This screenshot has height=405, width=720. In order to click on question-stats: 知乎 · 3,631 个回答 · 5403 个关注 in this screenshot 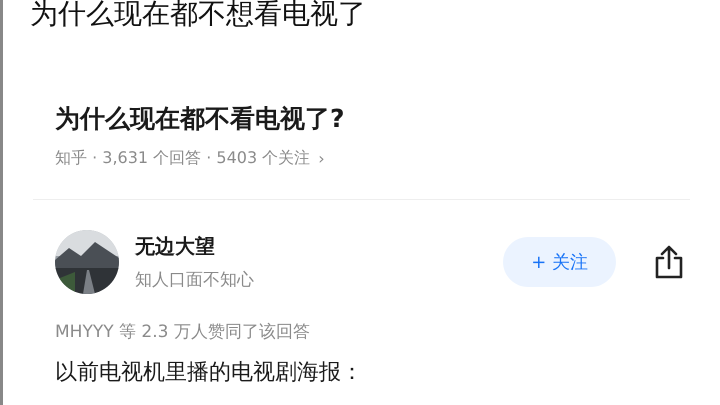, I will do `click(182, 158)`.